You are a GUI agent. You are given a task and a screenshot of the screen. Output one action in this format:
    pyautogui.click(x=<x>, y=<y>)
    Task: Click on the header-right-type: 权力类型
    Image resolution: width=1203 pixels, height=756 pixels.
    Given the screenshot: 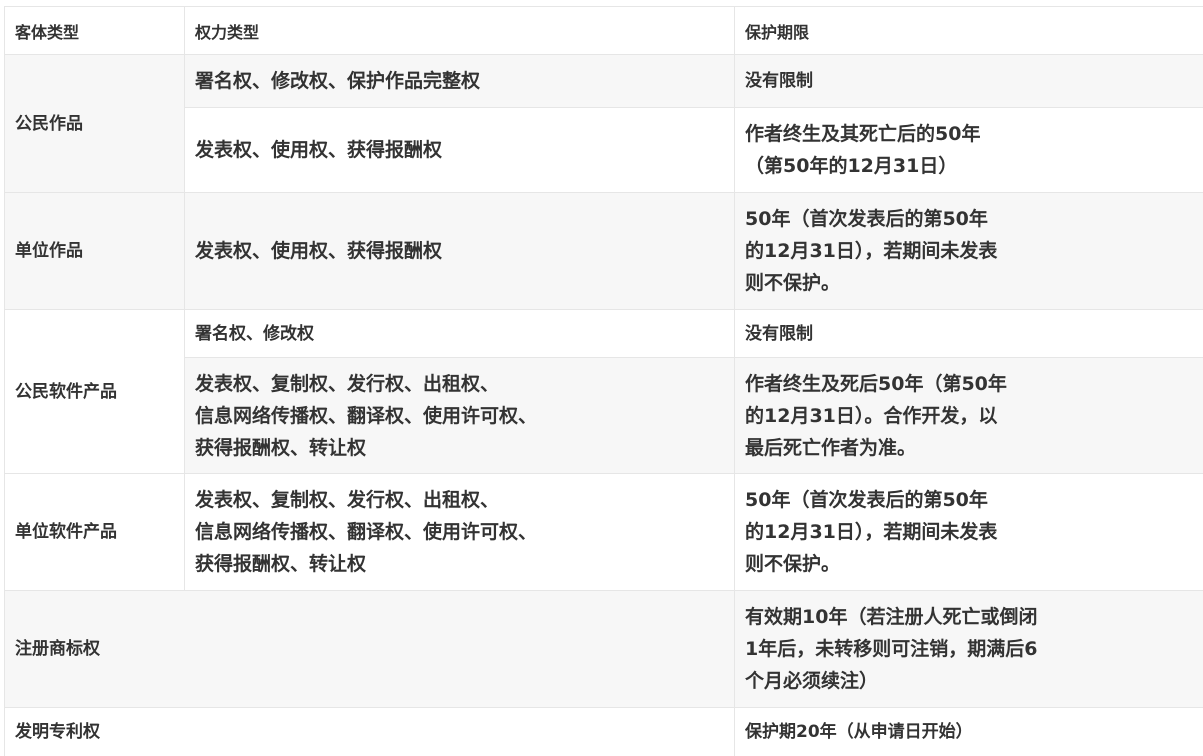 What is the action you would take?
    pyautogui.click(x=460, y=31)
    